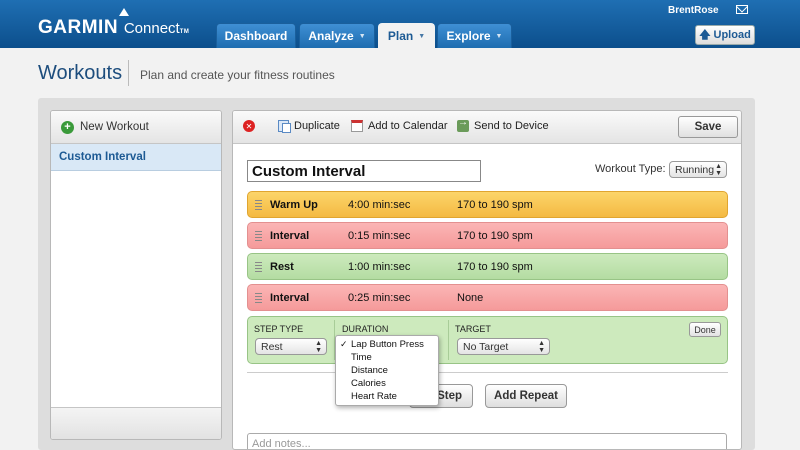 The width and height of the screenshot is (800, 450). What do you see at coordinates (725, 35) in the screenshot?
I see `upload-button: 🡅 Upload` at bounding box center [725, 35].